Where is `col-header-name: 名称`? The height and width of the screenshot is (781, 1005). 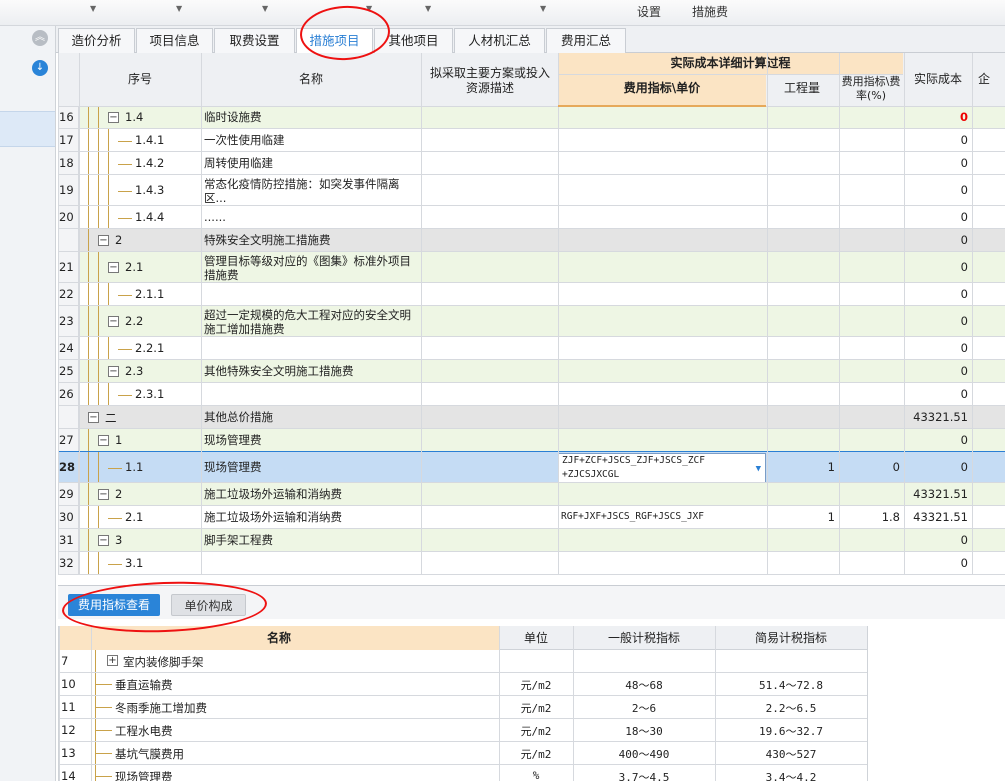
col-header-name: 名称 is located at coordinates (311, 79).